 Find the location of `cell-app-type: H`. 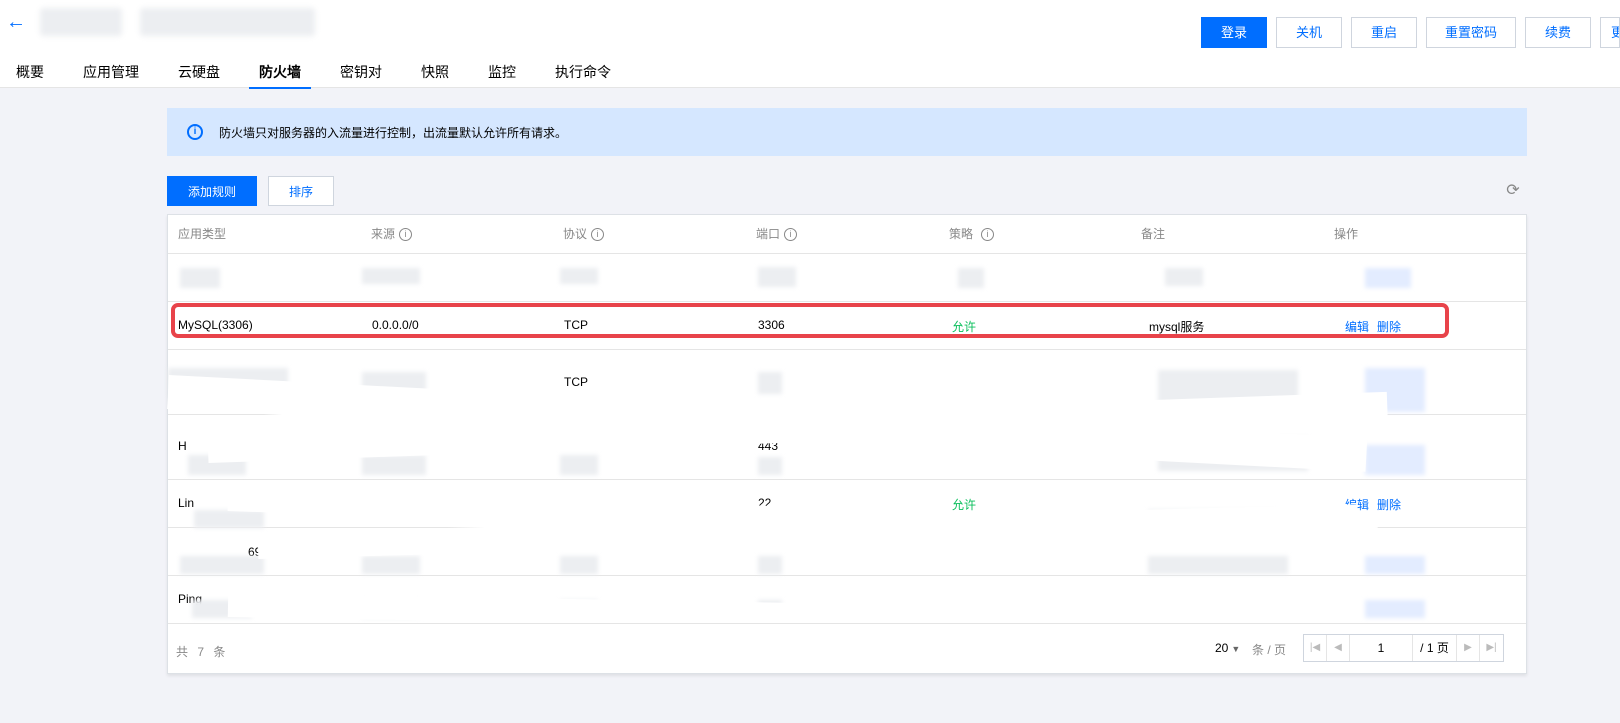

cell-app-type: H is located at coordinates (182, 446).